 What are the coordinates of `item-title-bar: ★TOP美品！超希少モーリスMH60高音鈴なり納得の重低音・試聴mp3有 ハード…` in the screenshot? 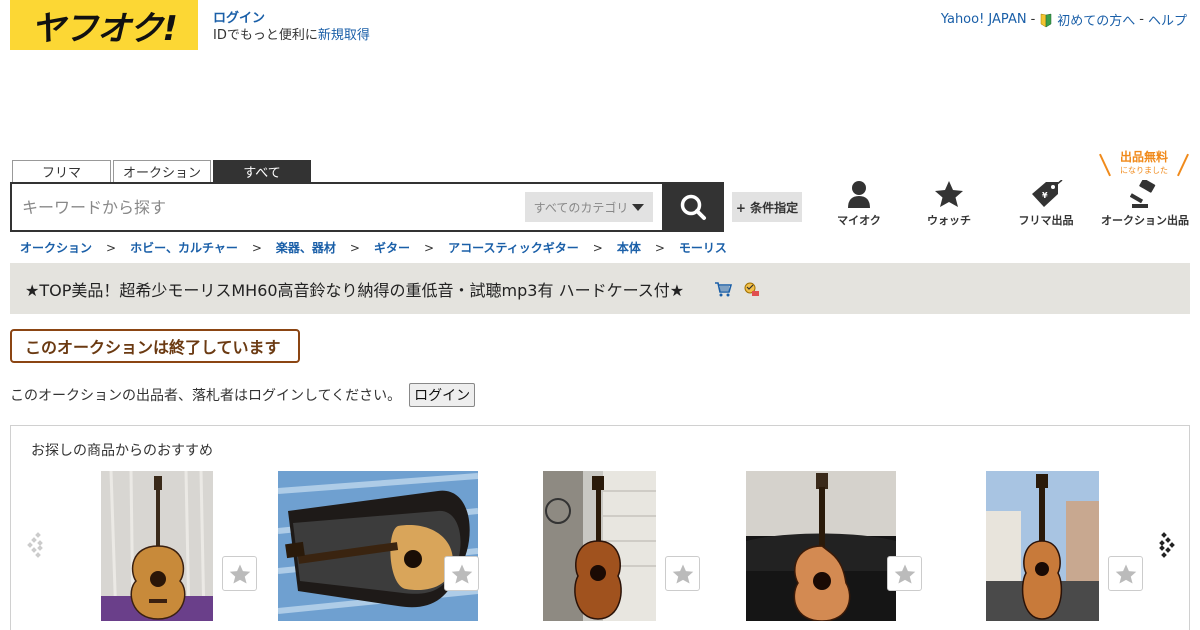 It's located at (600, 288).